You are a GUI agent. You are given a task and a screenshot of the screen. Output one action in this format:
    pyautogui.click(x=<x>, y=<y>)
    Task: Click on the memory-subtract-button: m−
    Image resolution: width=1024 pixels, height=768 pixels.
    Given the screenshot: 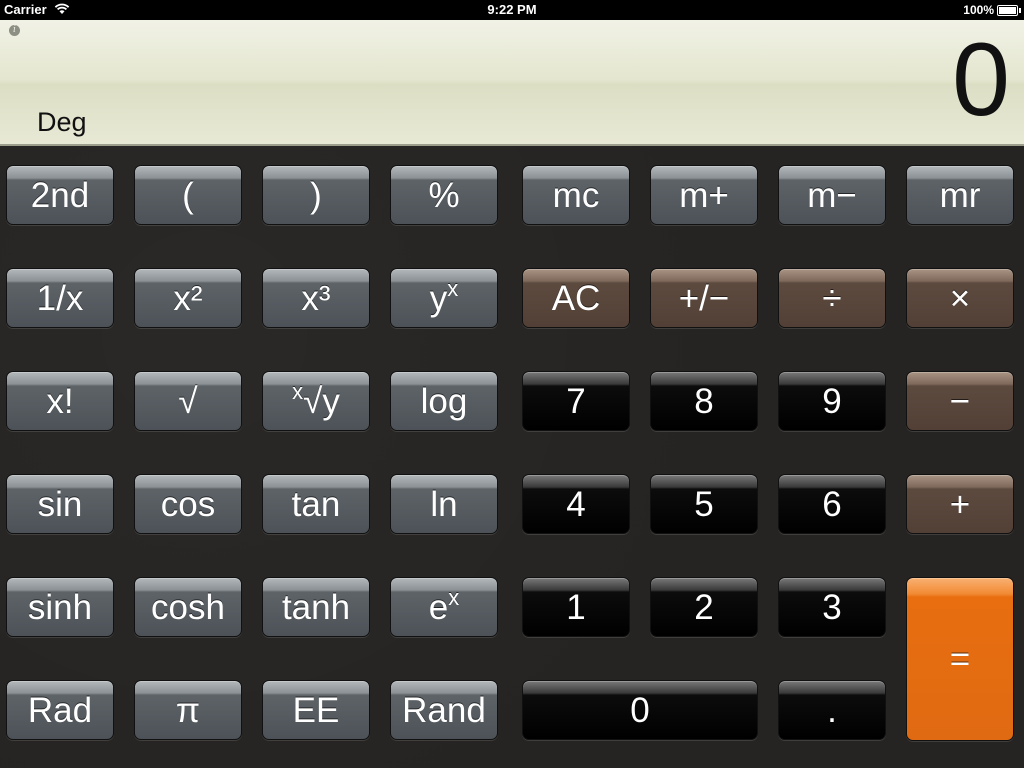 What is the action you would take?
    pyautogui.click(x=832, y=195)
    